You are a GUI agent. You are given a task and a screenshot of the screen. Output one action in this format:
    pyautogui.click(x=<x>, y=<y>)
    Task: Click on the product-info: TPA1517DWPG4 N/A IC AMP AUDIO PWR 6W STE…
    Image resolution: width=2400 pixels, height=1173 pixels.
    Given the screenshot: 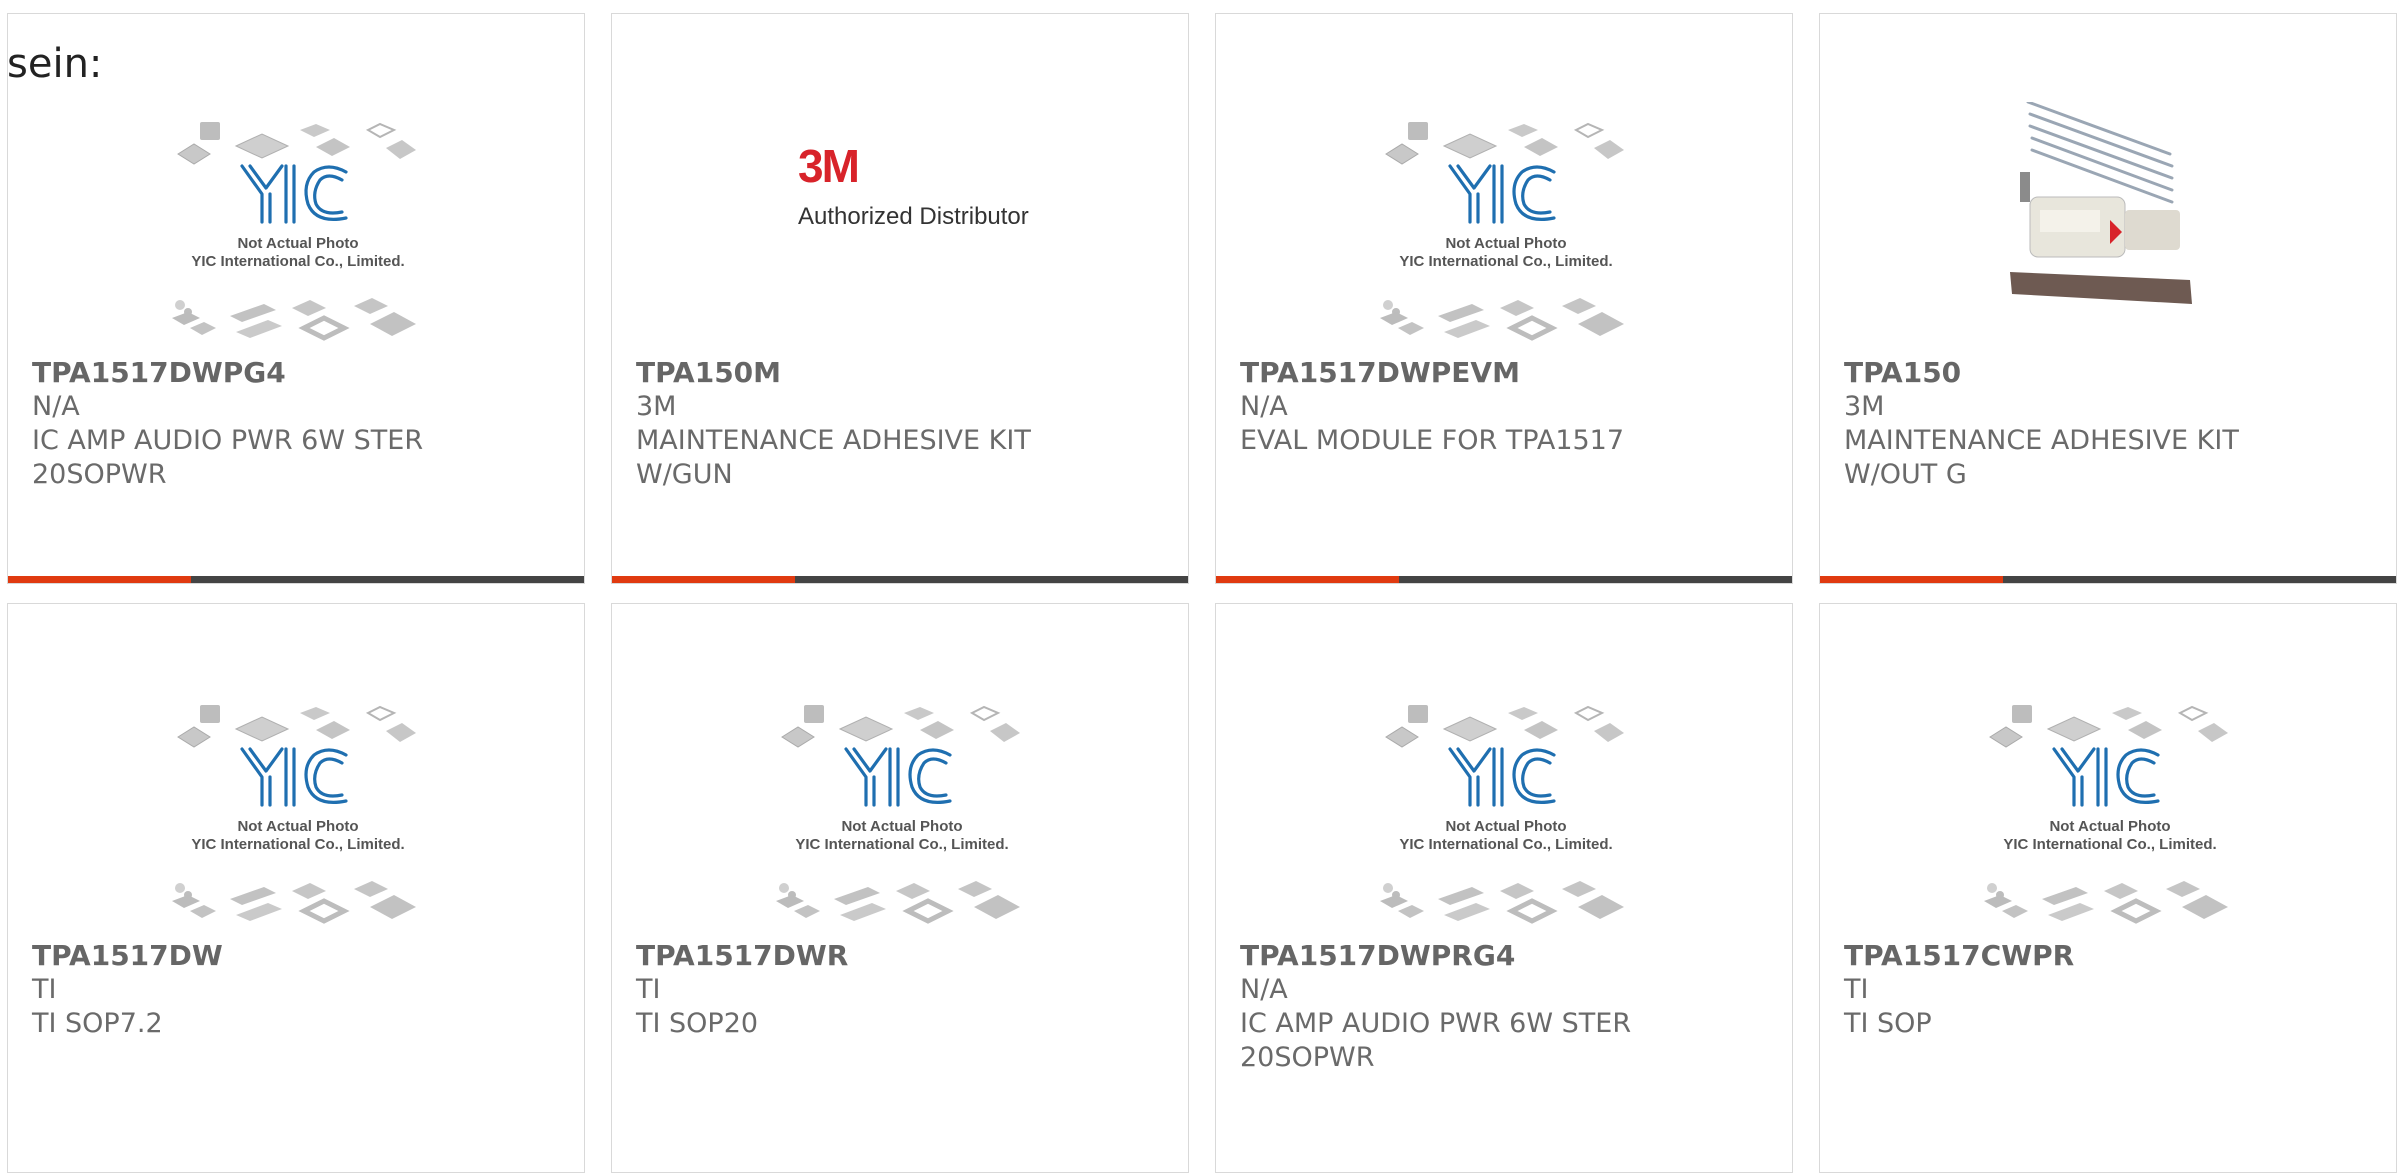 What is the action you would take?
    pyautogui.click(x=297, y=424)
    